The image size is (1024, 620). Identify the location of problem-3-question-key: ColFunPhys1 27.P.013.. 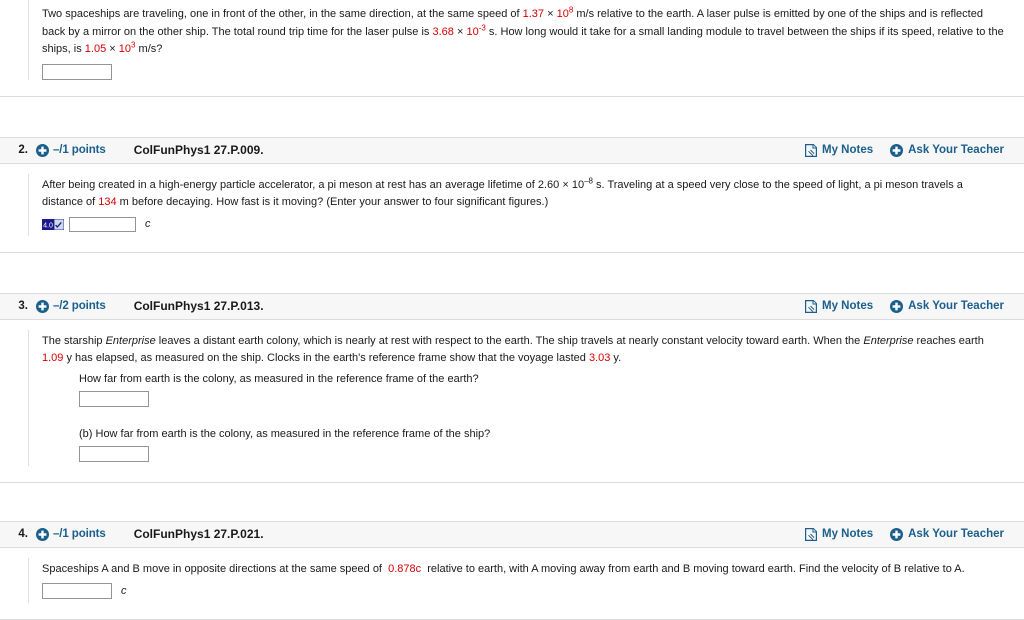
(199, 306).